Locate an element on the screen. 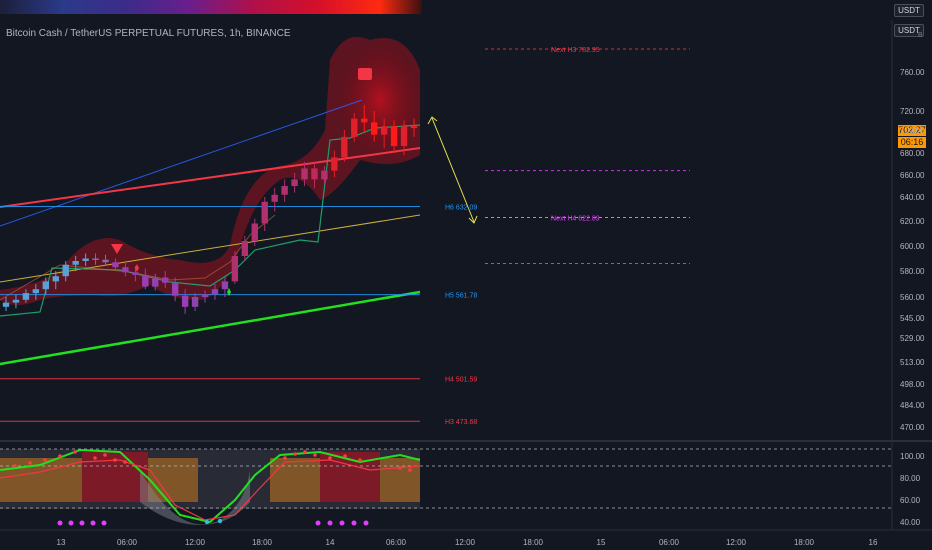 This screenshot has width=932, height=550. price-tick-label: 498.00 is located at coordinates (912, 384).